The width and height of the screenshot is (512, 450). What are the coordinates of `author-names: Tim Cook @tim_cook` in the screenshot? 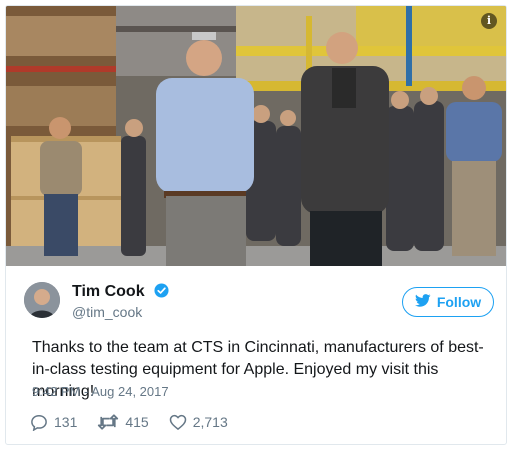 It's located at (120, 301).